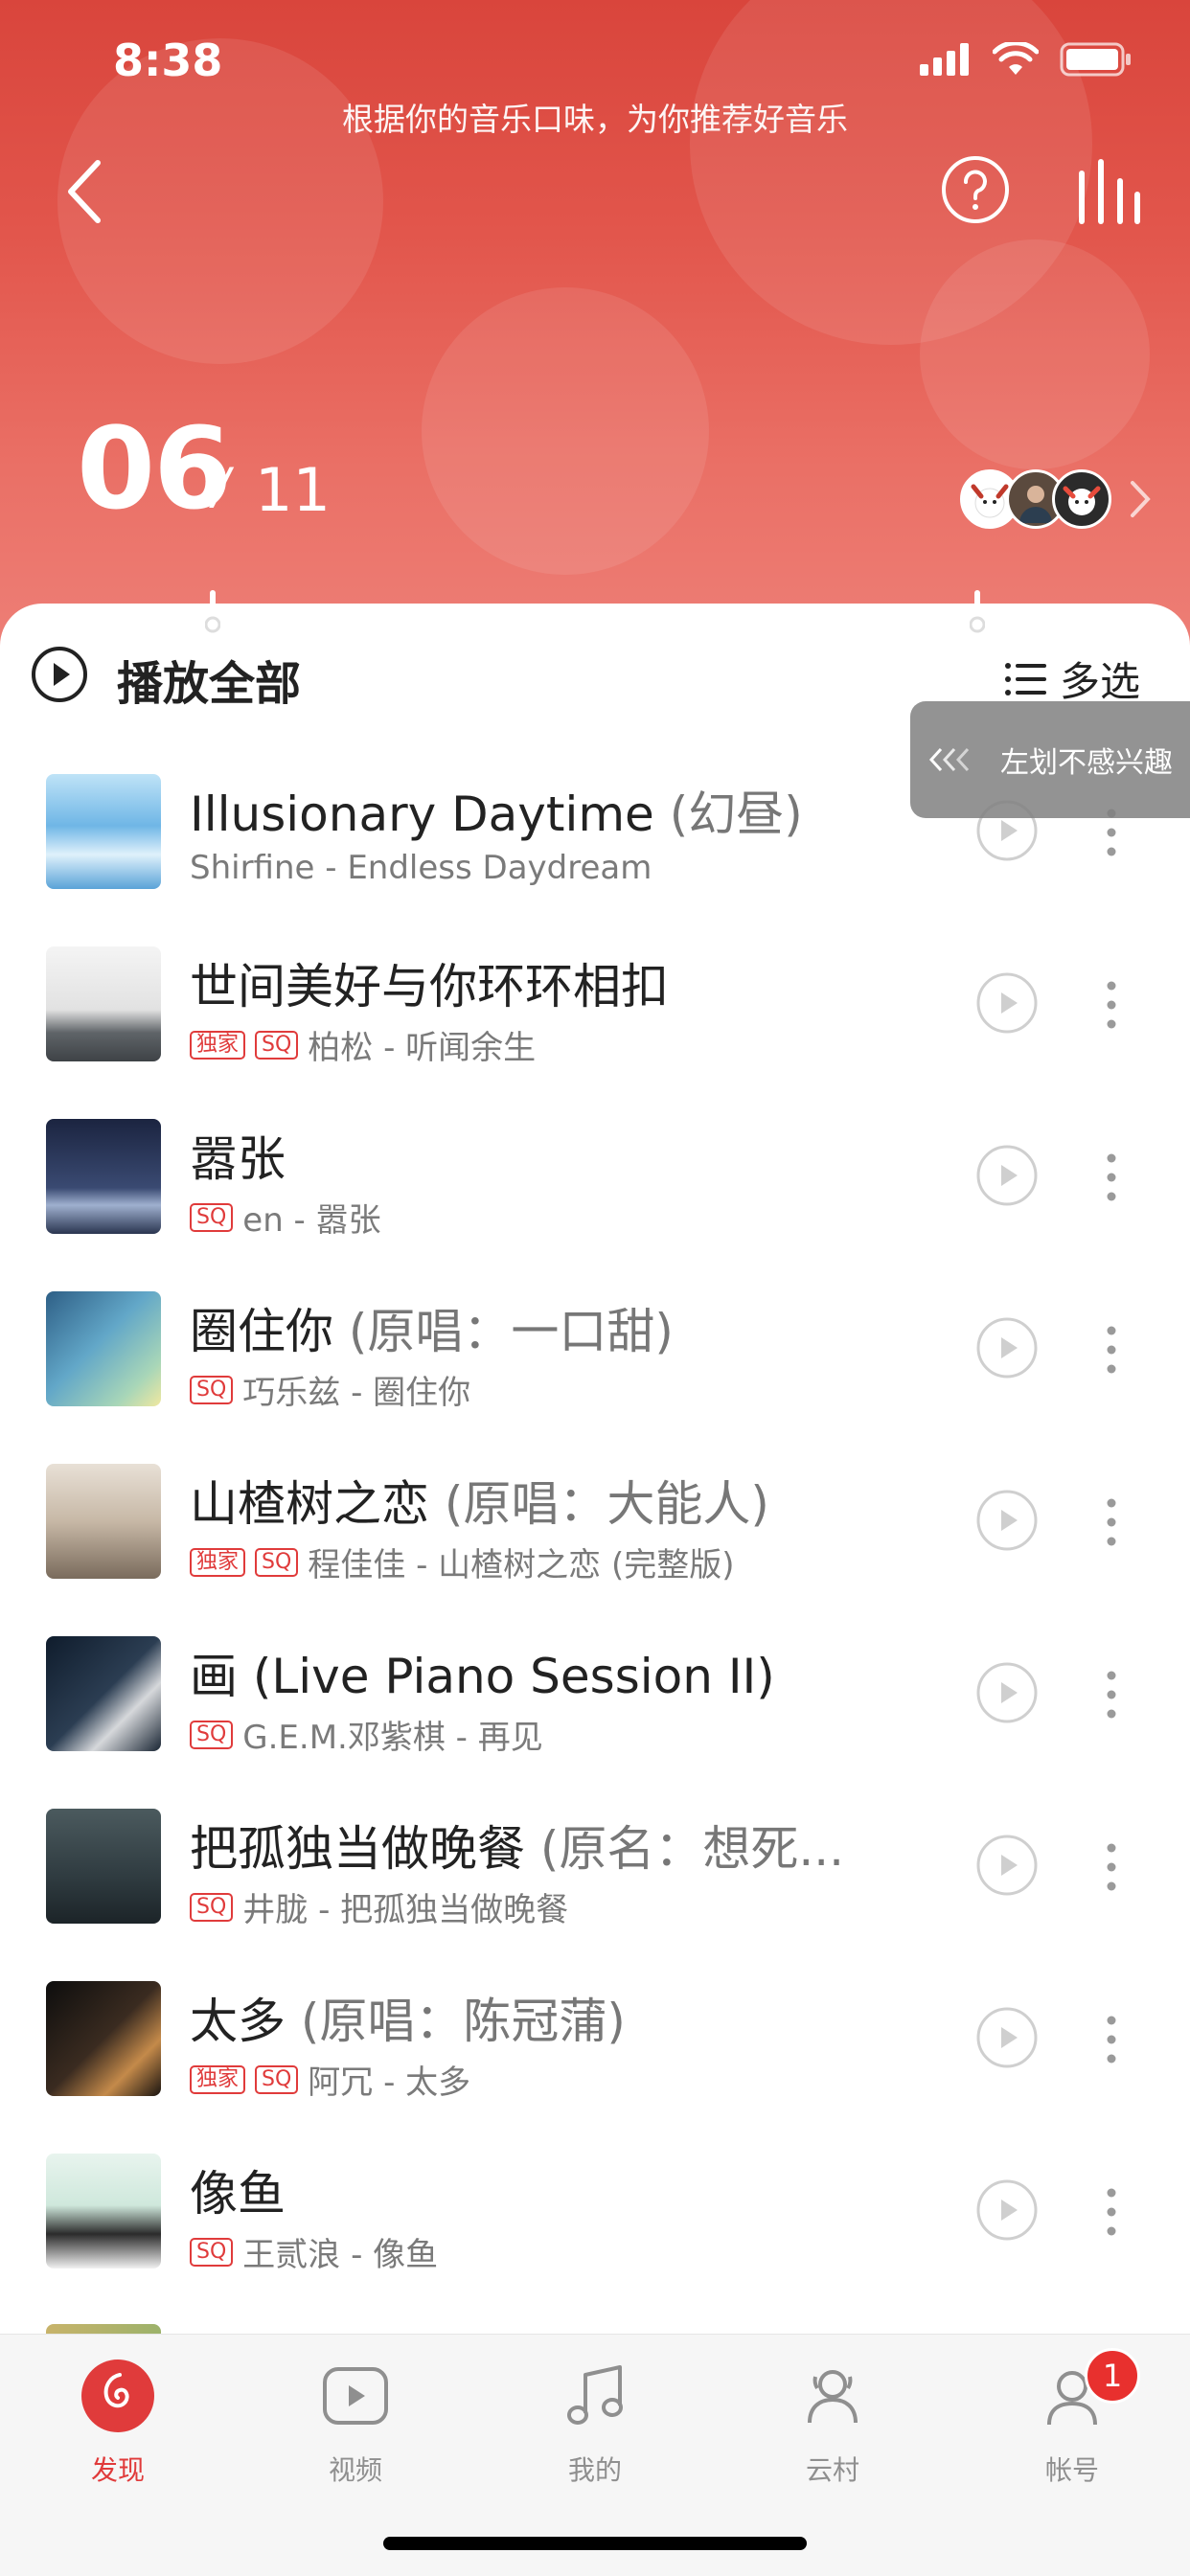 This screenshot has height=2576, width=1190. What do you see at coordinates (595, 1895) in the screenshot?
I see `song-row: 把孤独当做晚餐 (原名：想死... SQ 井胧 - 把孤独当做晚餐` at bounding box center [595, 1895].